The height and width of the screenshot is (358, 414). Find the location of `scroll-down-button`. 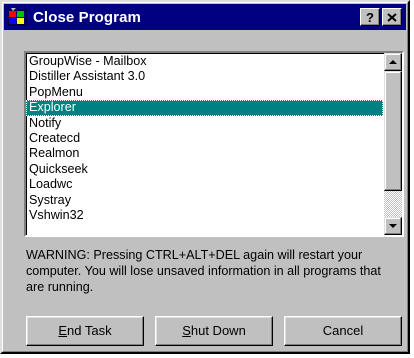

scroll-down-button is located at coordinates (393, 226).